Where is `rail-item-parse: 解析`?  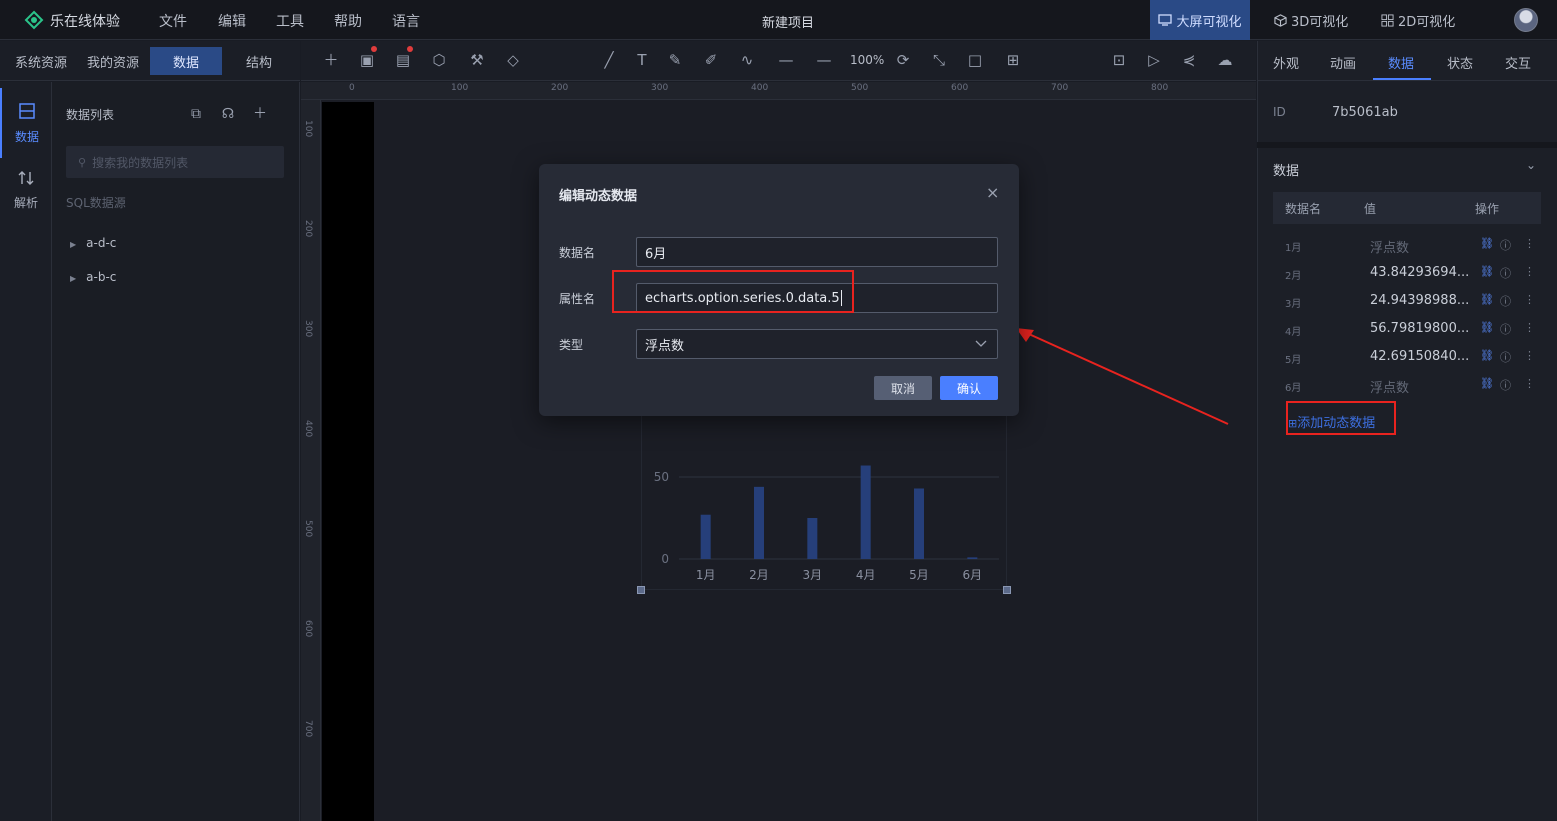
rail-item-parse: 解析 is located at coordinates (26, 195).